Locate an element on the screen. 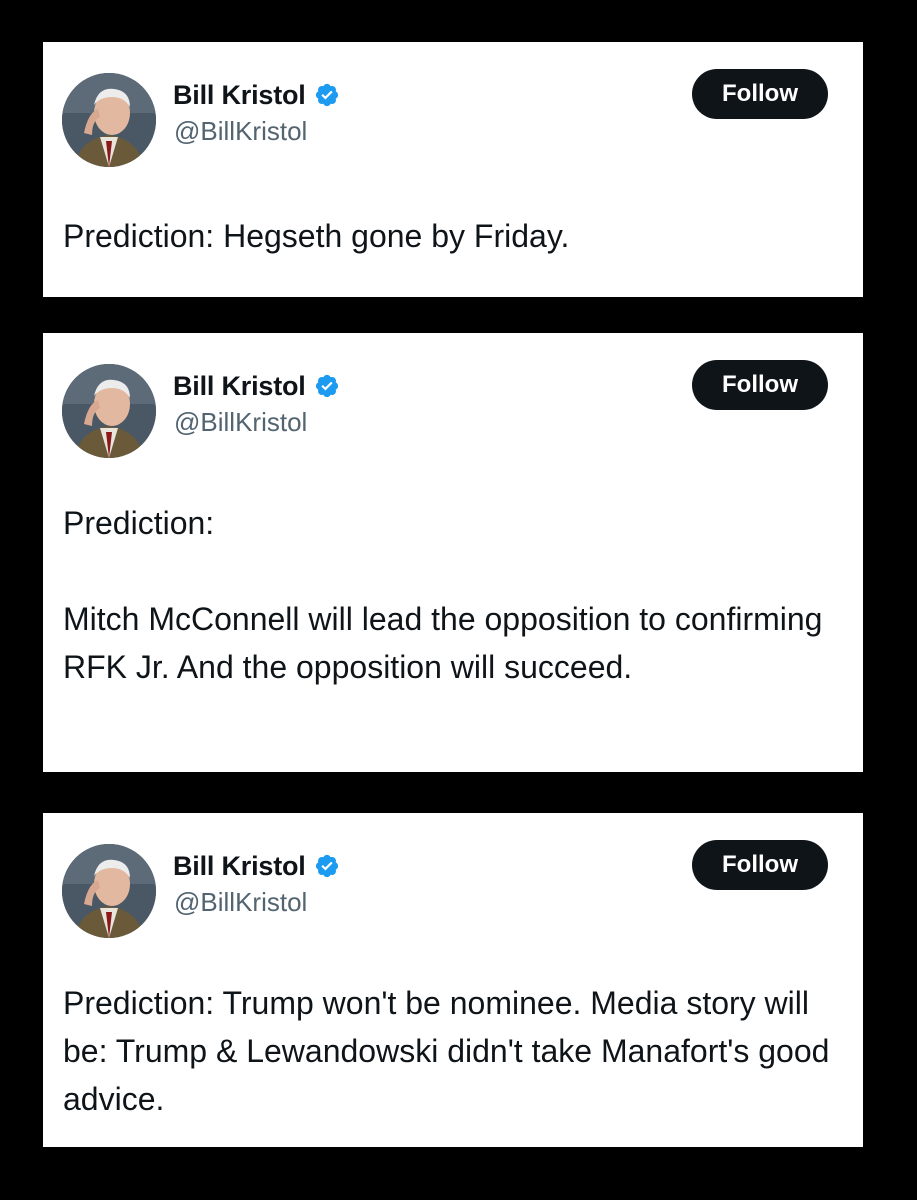 This screenshot has width=917, height=1200. tweet-text: Prediction: Hegseth gone by Friday. is located at coordinates (316, 236).